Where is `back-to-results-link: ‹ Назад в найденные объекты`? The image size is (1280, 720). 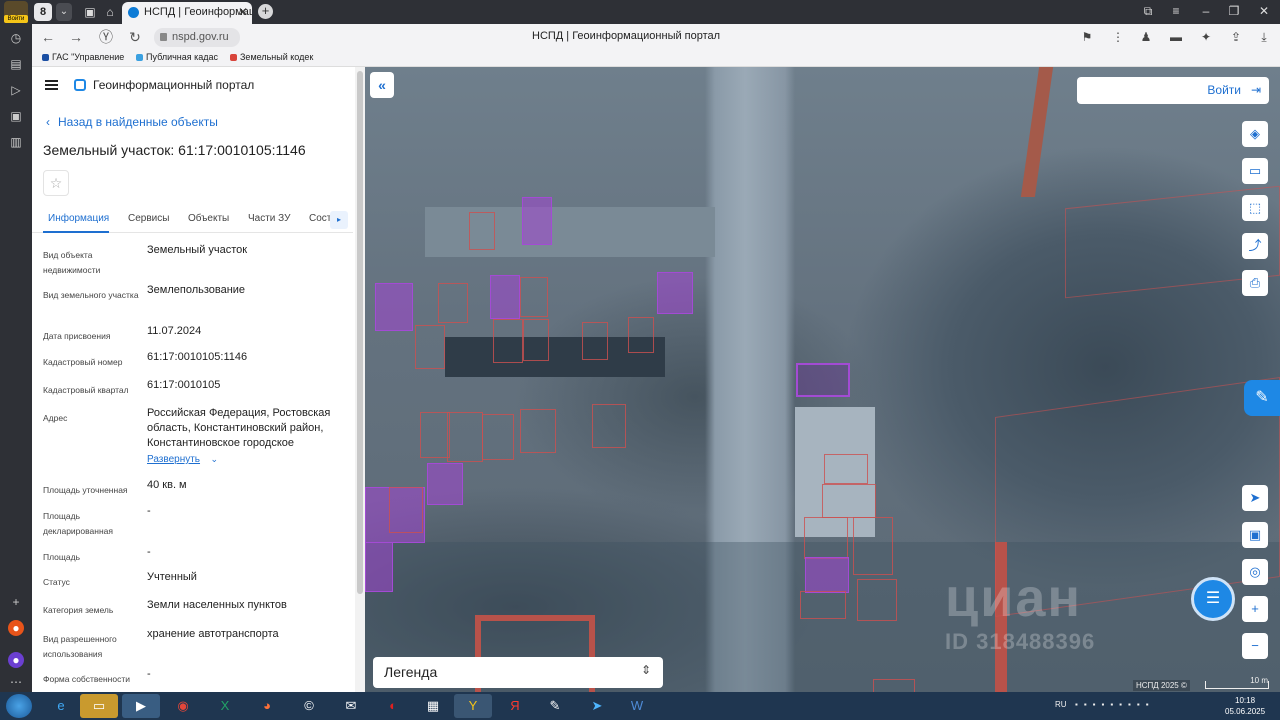 back-to-results-link: ‹ Назад в найденные объекты is located at coordinates (132, 122).